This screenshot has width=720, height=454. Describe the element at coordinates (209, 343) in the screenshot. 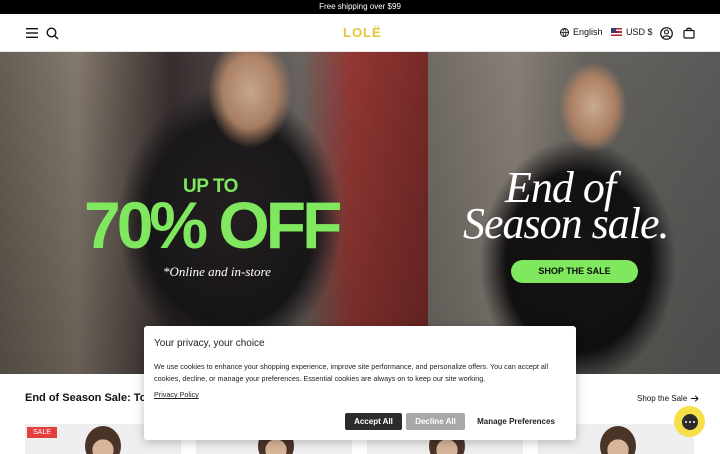

I see `cookie-title: Your privacy, your choice` at that location.